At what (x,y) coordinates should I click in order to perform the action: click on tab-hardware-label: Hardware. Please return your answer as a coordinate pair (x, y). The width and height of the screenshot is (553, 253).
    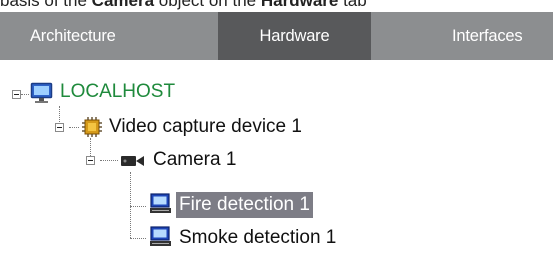
    Looking at the image, I should click on (294, 35).